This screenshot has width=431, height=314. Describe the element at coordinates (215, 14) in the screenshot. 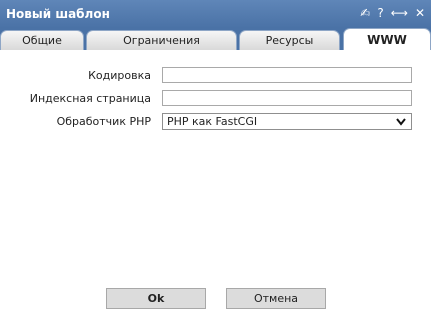

I see `window-titlebar: Новый шаблон ✍ ? ⟷ ✕` at that location.